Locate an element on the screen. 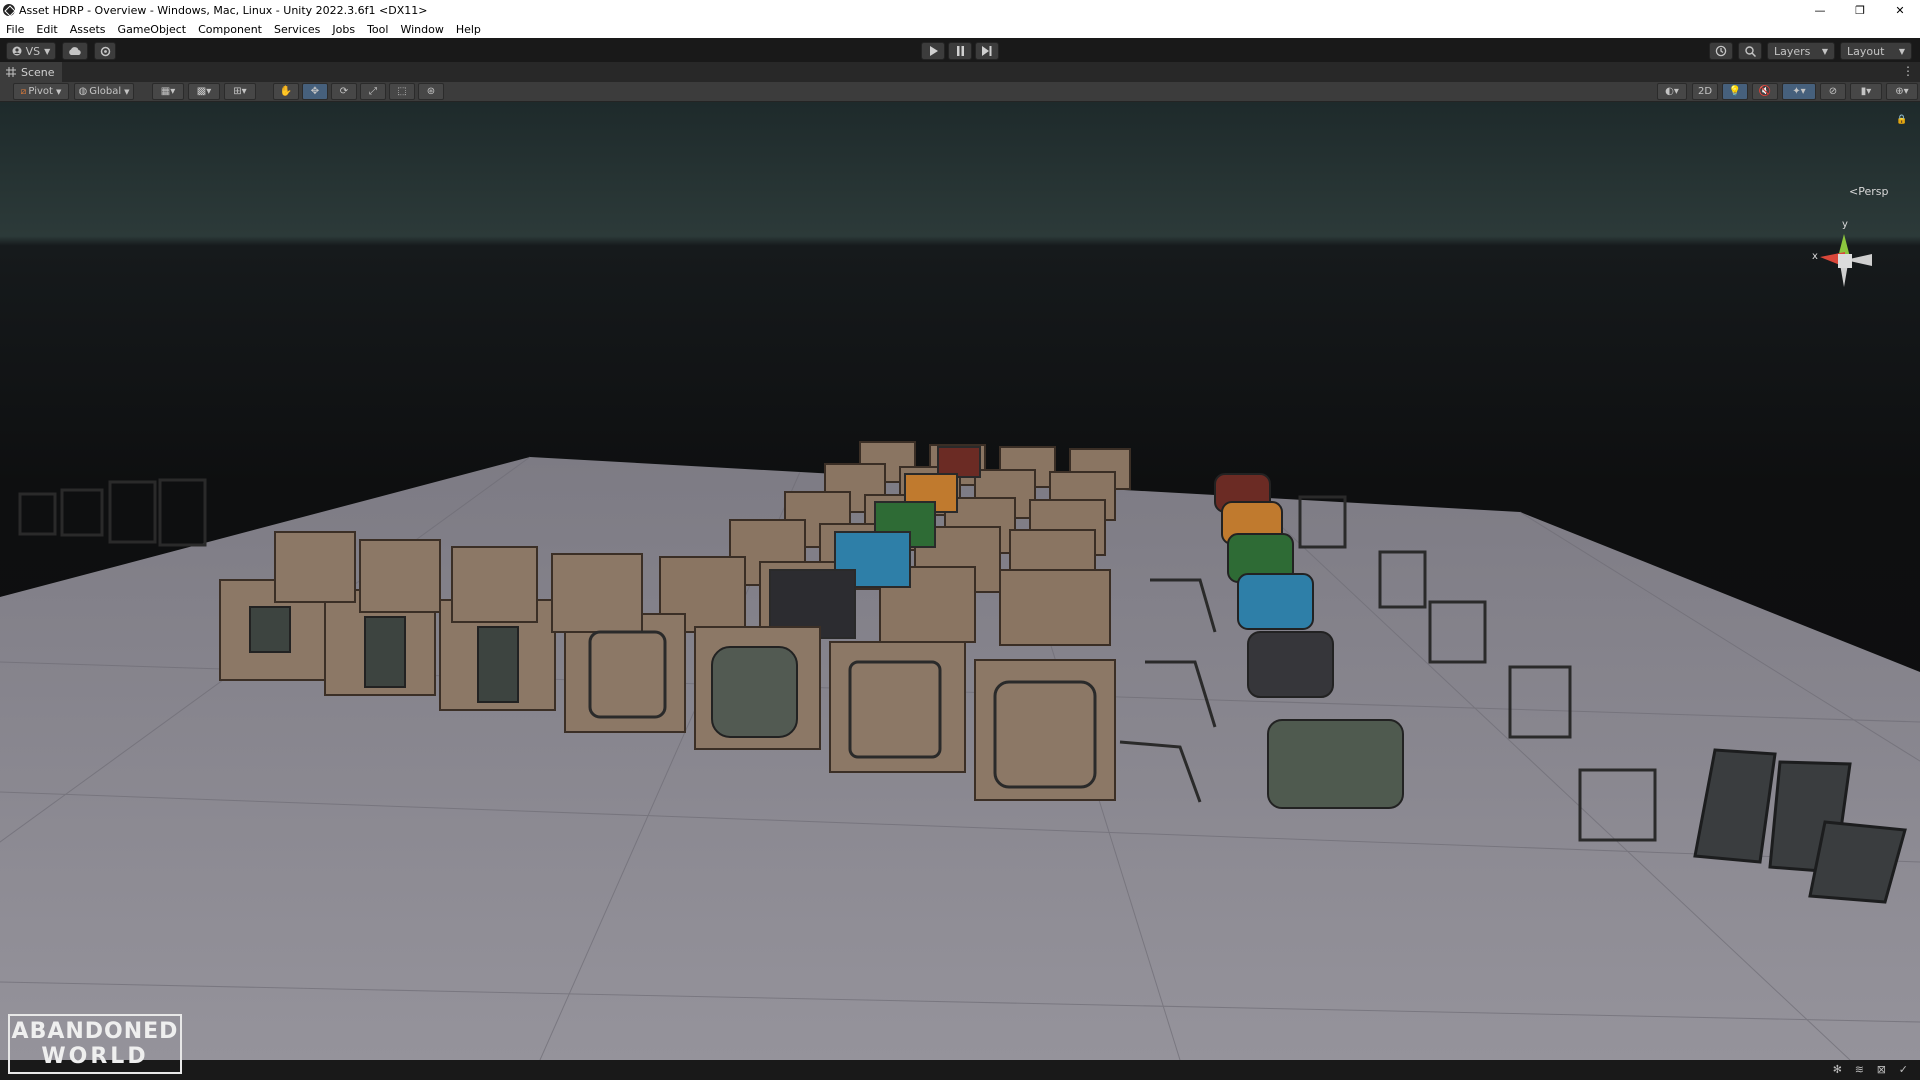 Image resolution: width=1920 pixels, height=1080 pixels. orientation-gizmo: y x is located at coordinates (1845, 257).